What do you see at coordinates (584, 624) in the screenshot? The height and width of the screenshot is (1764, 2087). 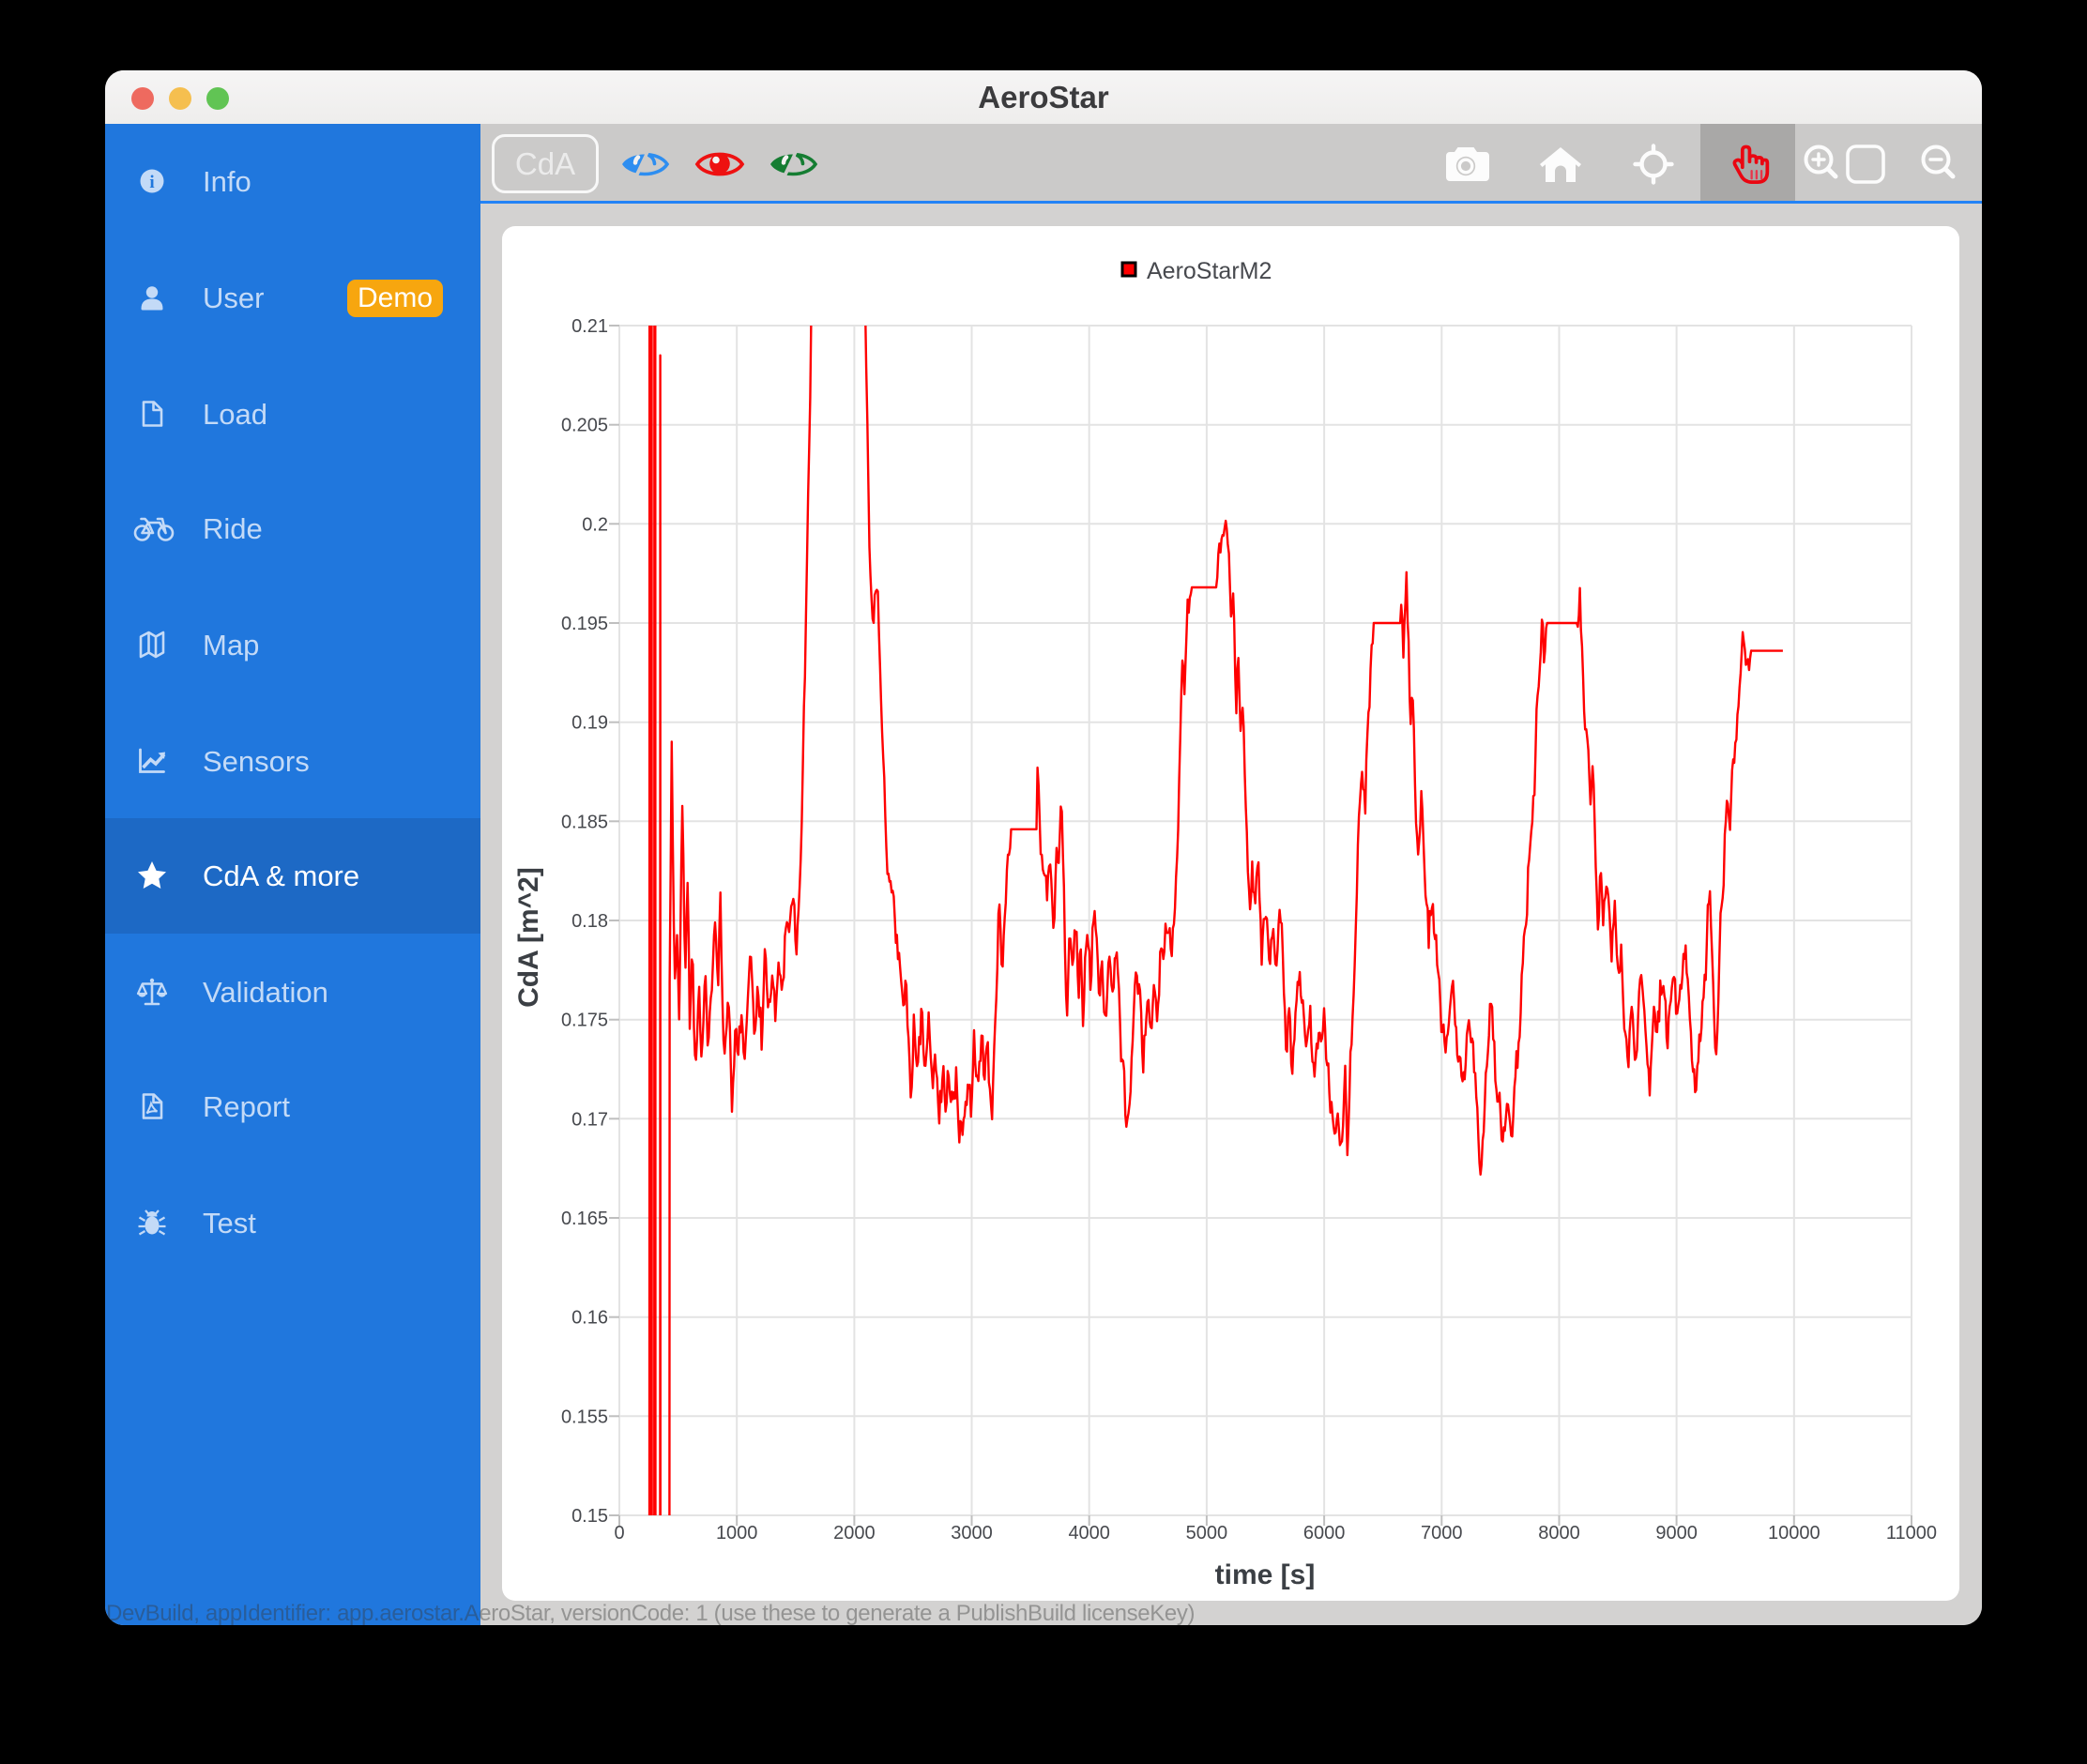 I see `svg-text: 0.195` at bounding box center [584, 624].